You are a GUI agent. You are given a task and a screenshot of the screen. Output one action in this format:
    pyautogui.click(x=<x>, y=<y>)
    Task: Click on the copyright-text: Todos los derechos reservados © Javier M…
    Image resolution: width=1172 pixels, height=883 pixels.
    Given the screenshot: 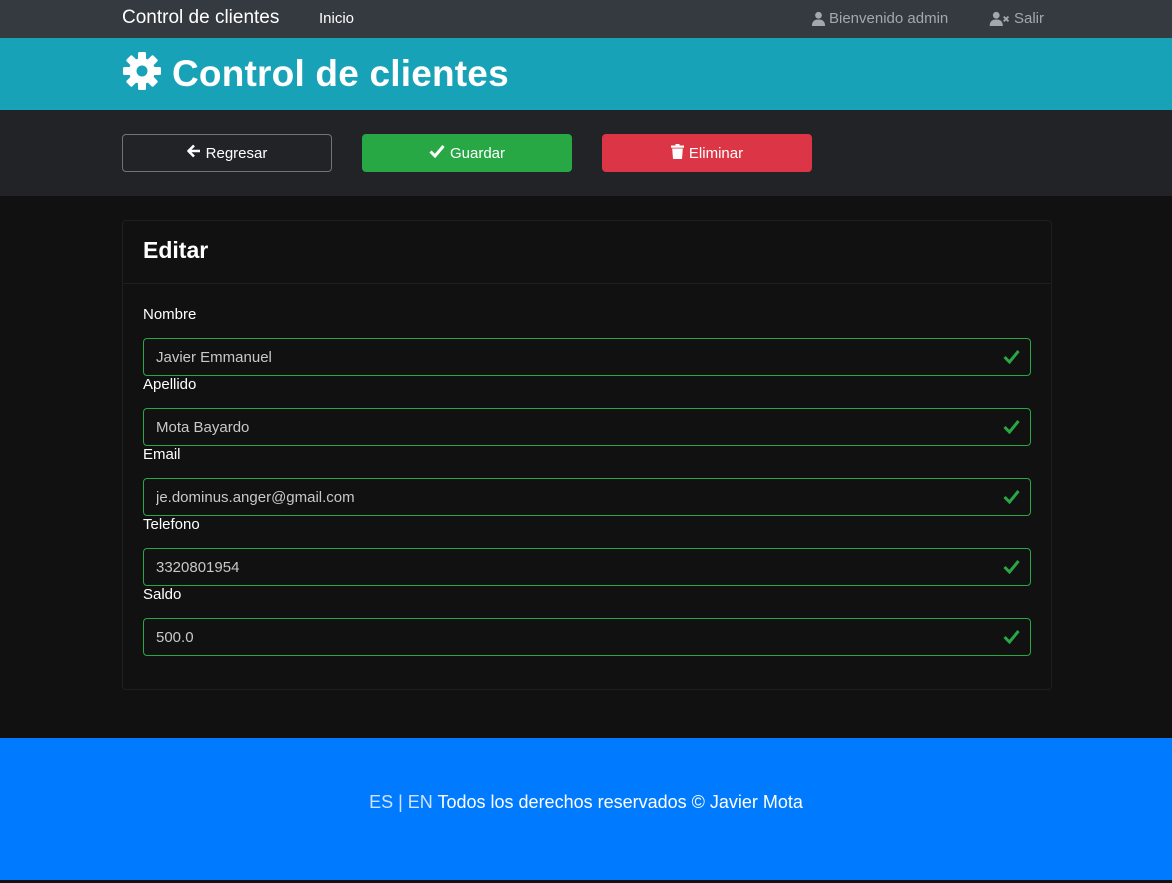 What is the action you would take?
    pyautogui.click(x=620, y=802)
    